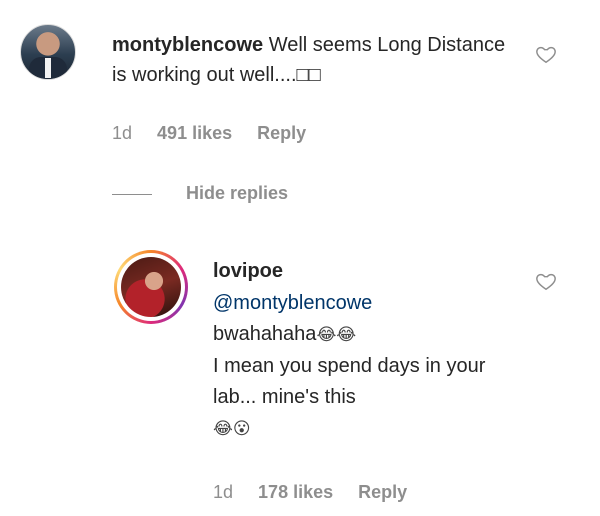 Image resolution: width=600 pixels, height=516 pixels. What do you see at coordinates (132, 194) in the screenshot?
I see `hide-replies-divider` at bounding box center [132, 194].